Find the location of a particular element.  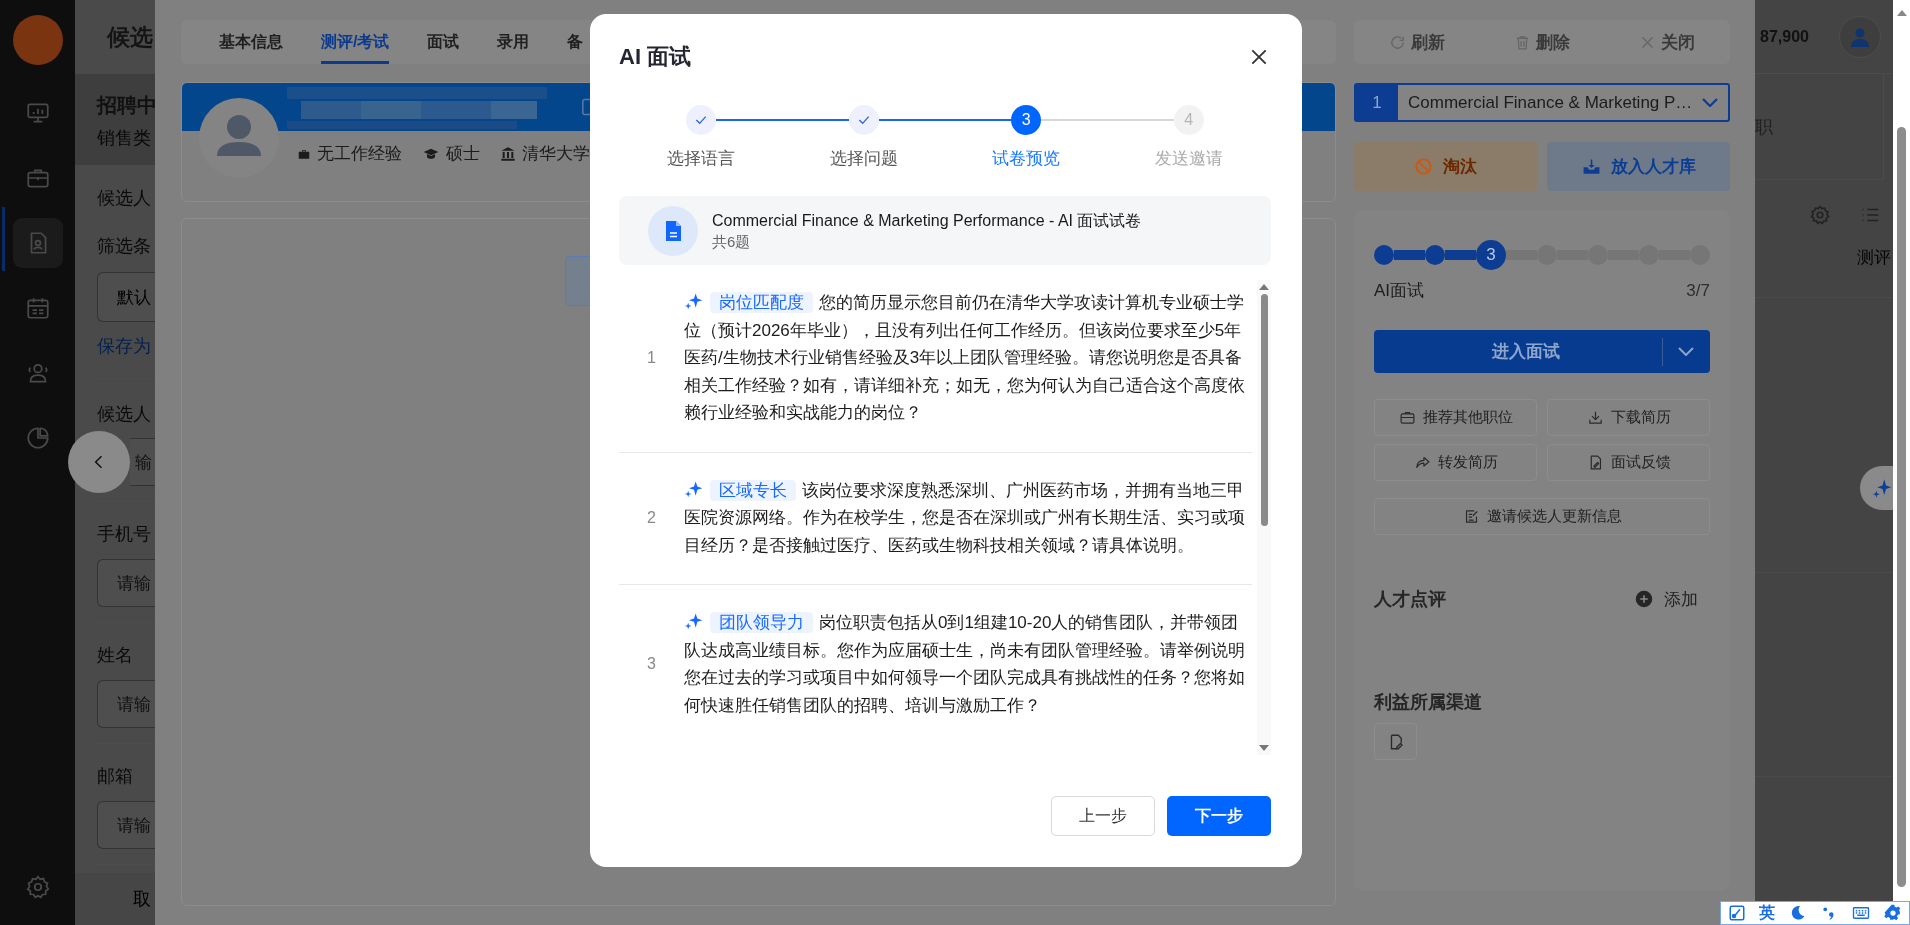

logo is located at coordinates (37, 40).